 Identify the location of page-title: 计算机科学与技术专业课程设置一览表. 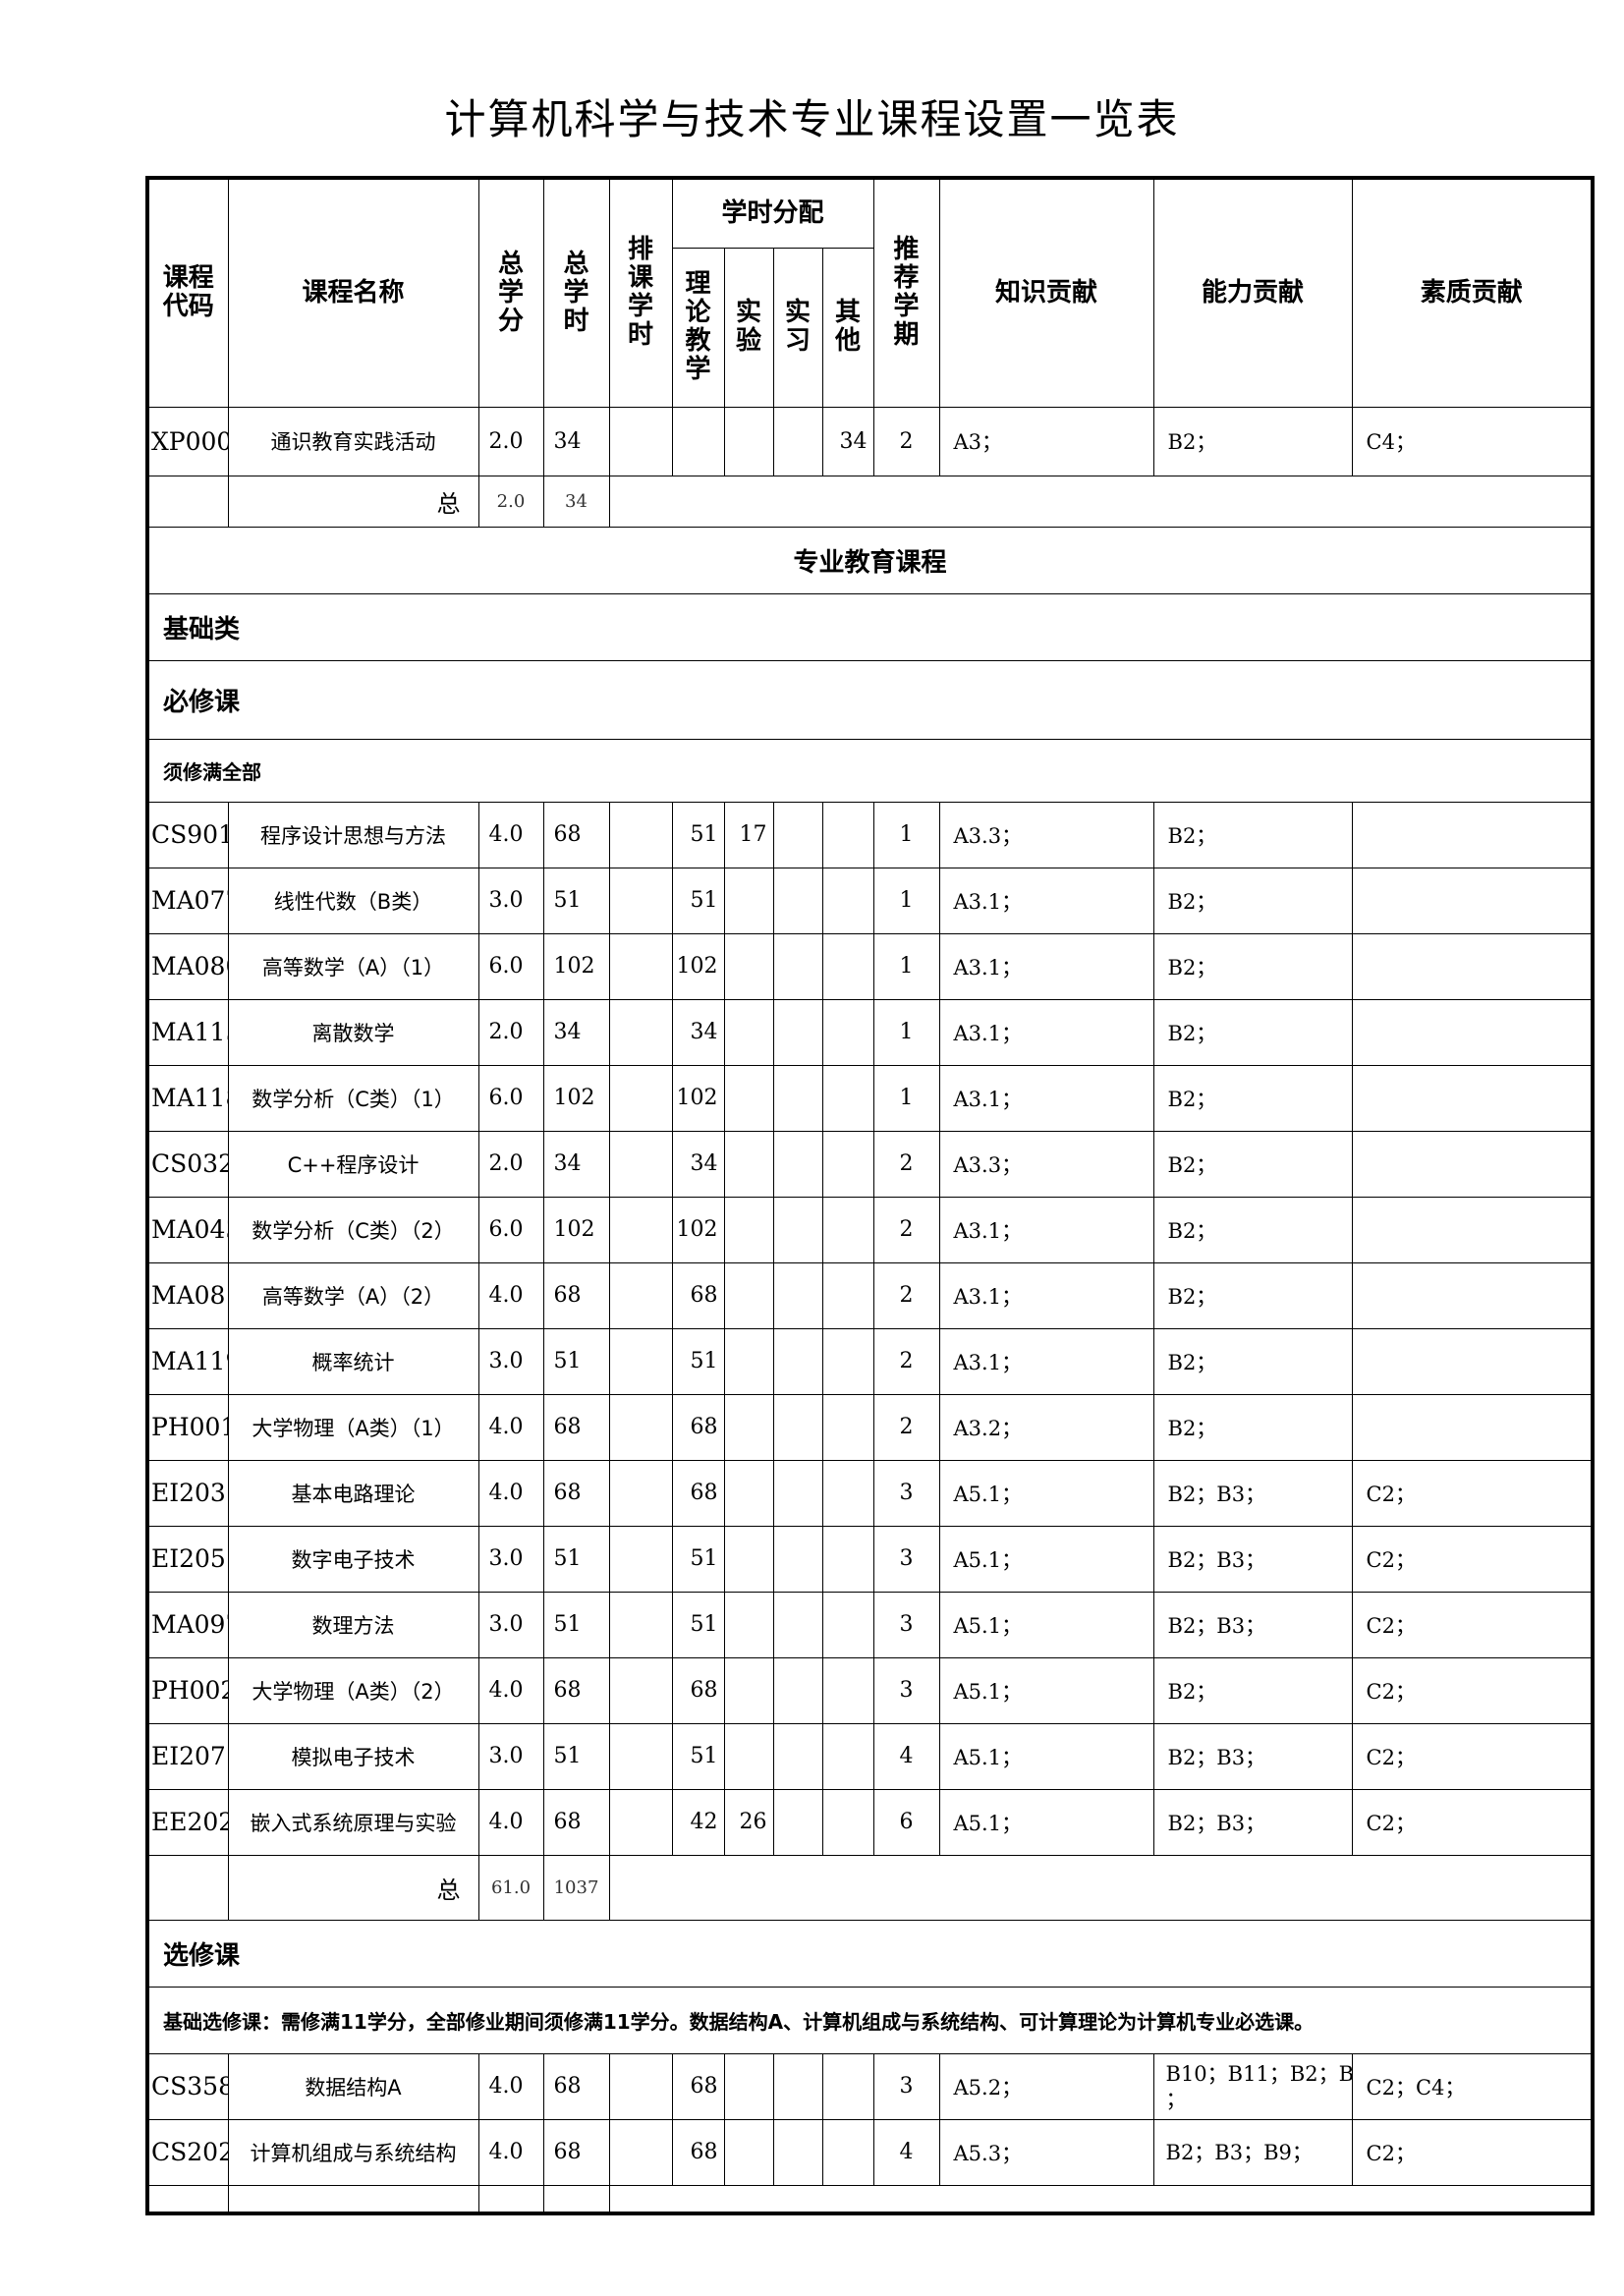
(812, 119).